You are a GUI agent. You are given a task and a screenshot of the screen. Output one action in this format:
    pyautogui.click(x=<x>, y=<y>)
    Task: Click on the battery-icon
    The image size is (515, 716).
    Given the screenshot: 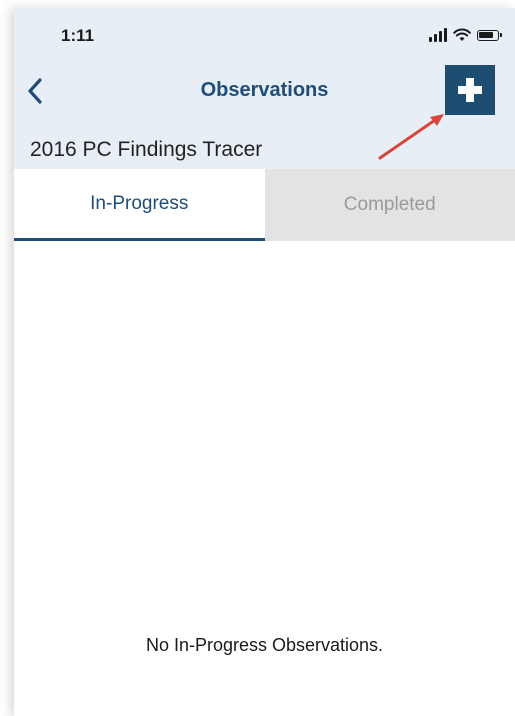 What is the action you would take?
    pyautogui.click(x=489, y=35)
    